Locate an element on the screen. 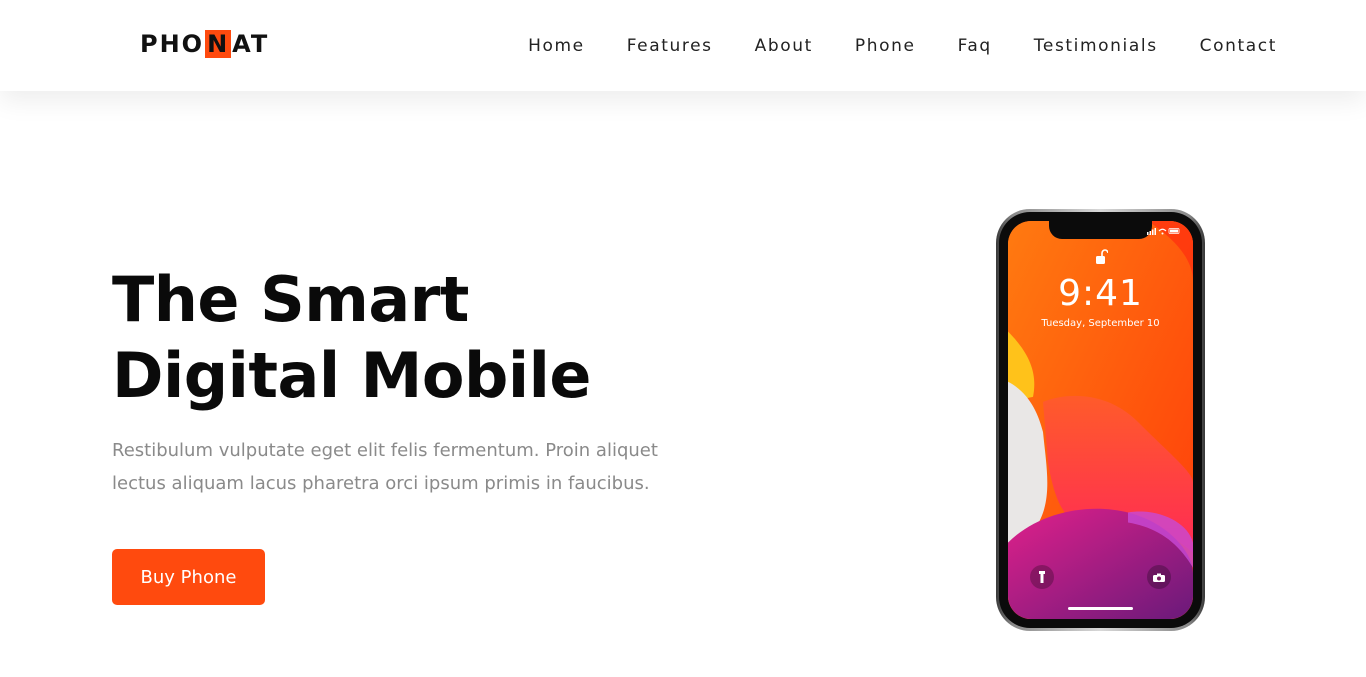 This screenshot has height=677, width=1366. flashlight-icon is located at coordinates (1042, 577).